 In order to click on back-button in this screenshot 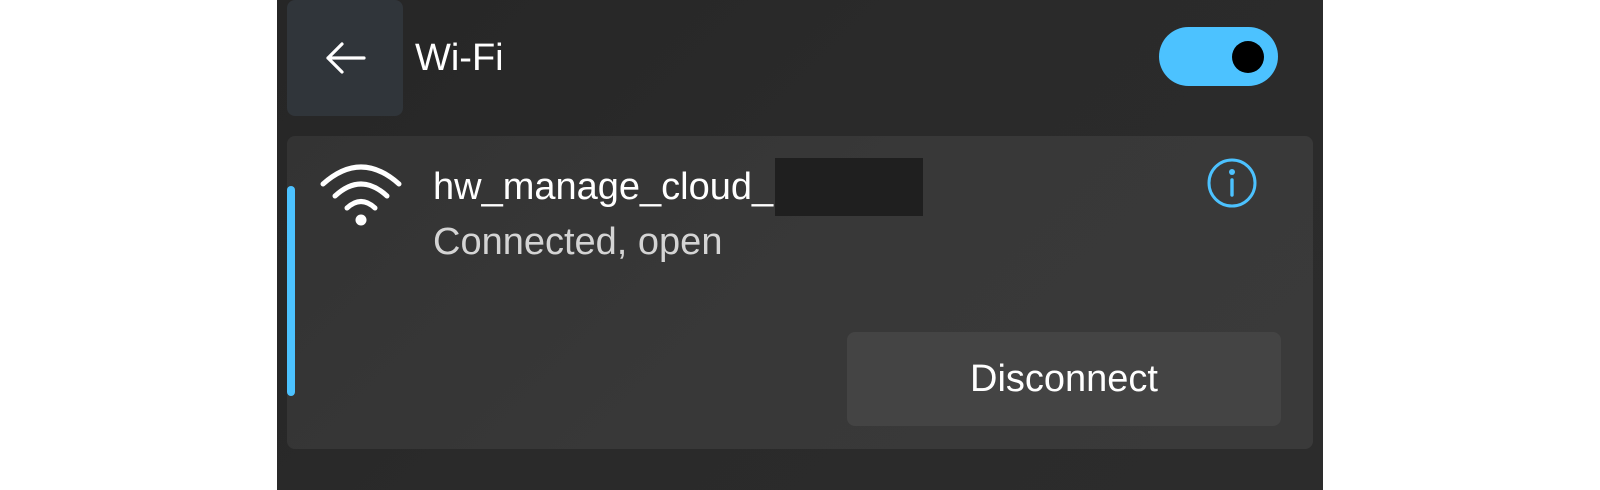, I will do `click(345, 58)`.